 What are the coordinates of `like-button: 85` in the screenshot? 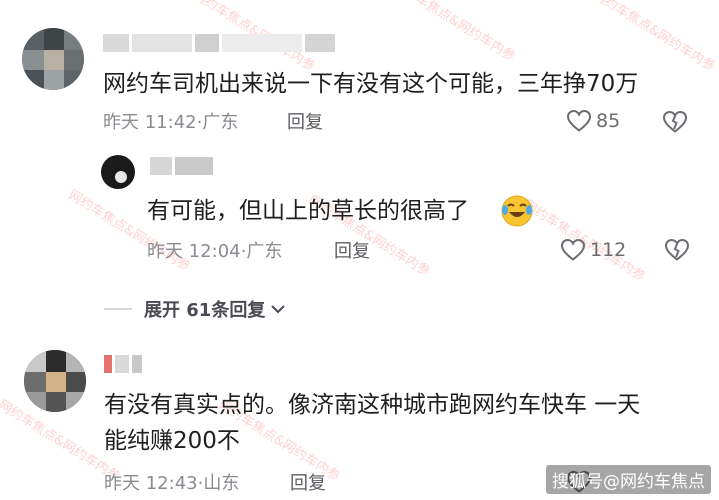 It's located at (593, 121).